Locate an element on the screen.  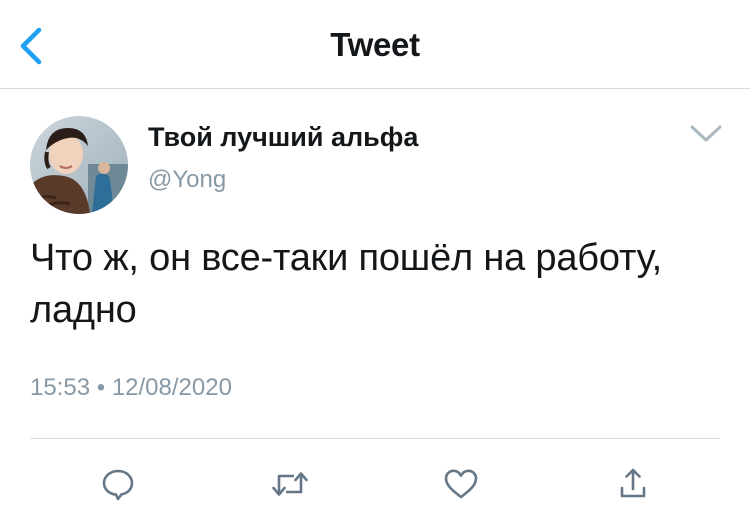
avatar is located at coordinates (79, 165).